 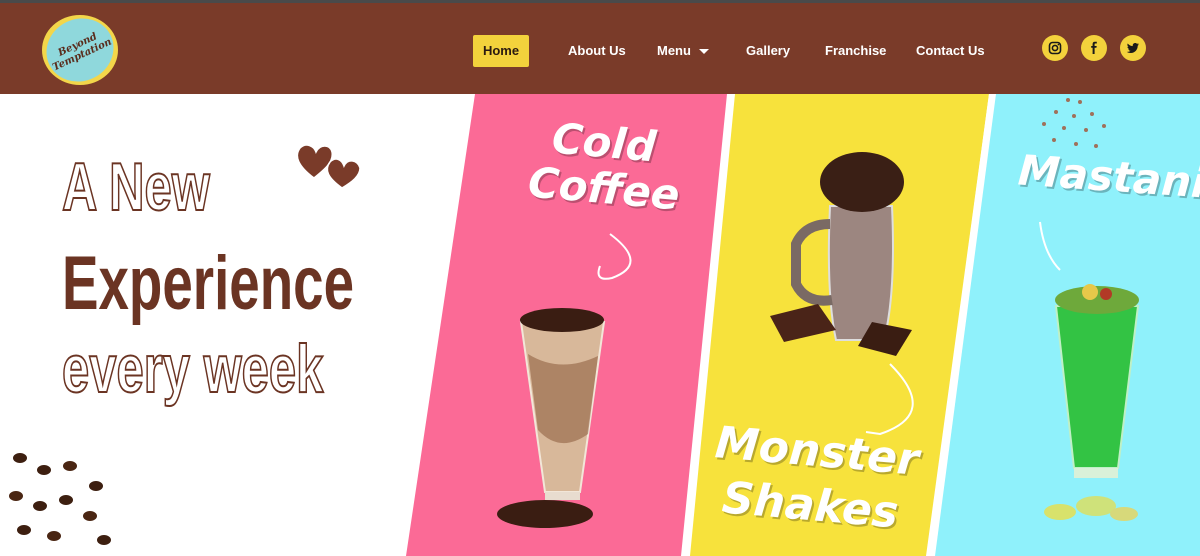 I want to click on coffee-beans-image, so click(x=60, y=499).